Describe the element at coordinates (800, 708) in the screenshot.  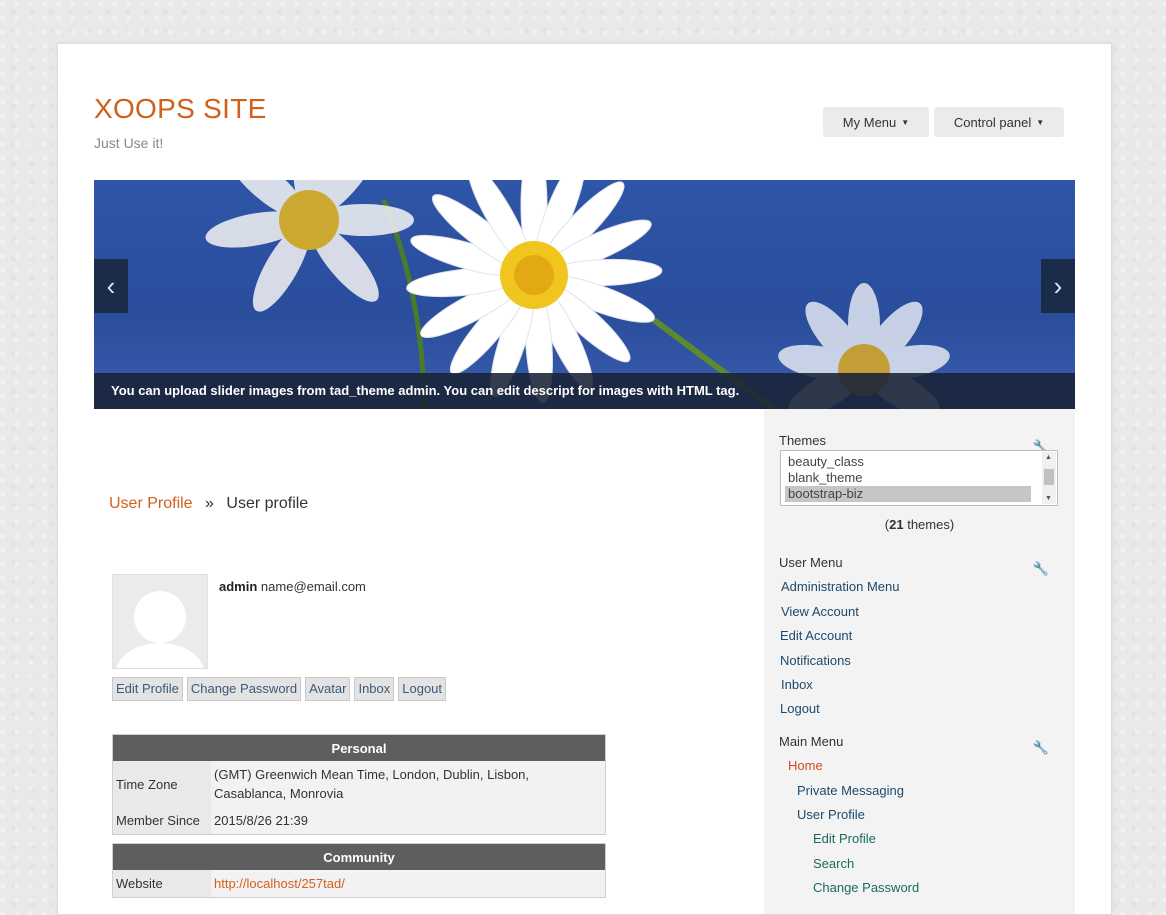
I see `menu-item-logout: Logout` at that location.